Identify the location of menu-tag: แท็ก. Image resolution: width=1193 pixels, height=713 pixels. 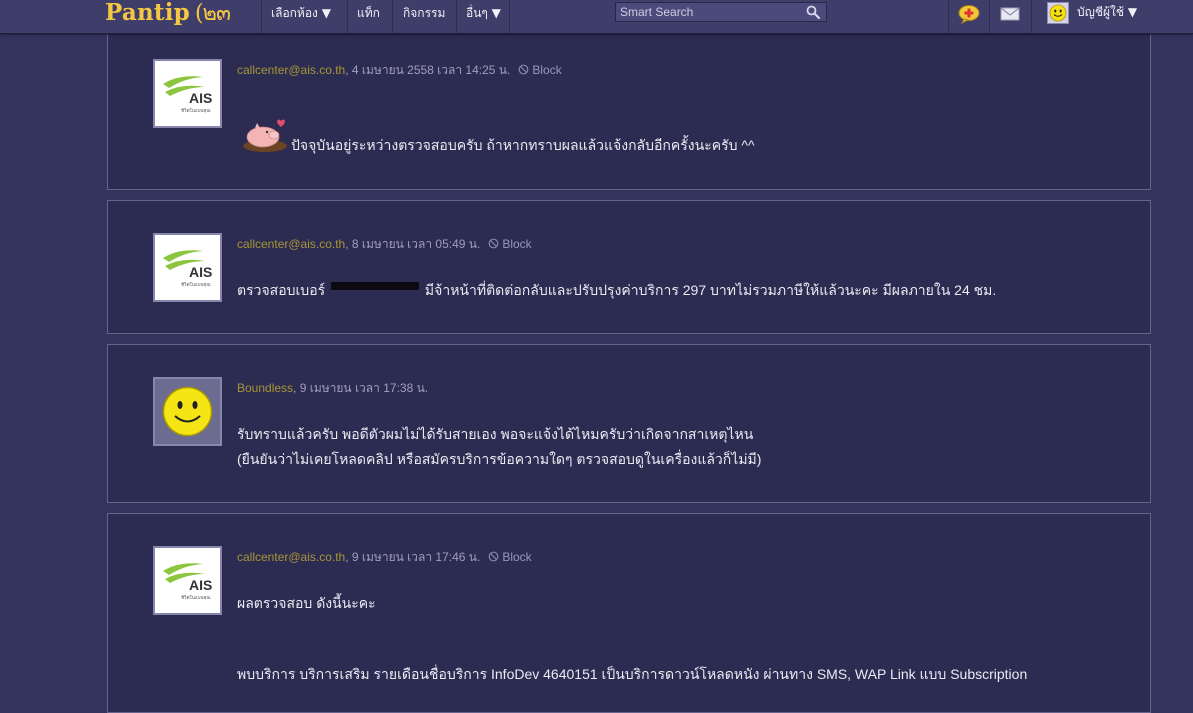
(368, 14).